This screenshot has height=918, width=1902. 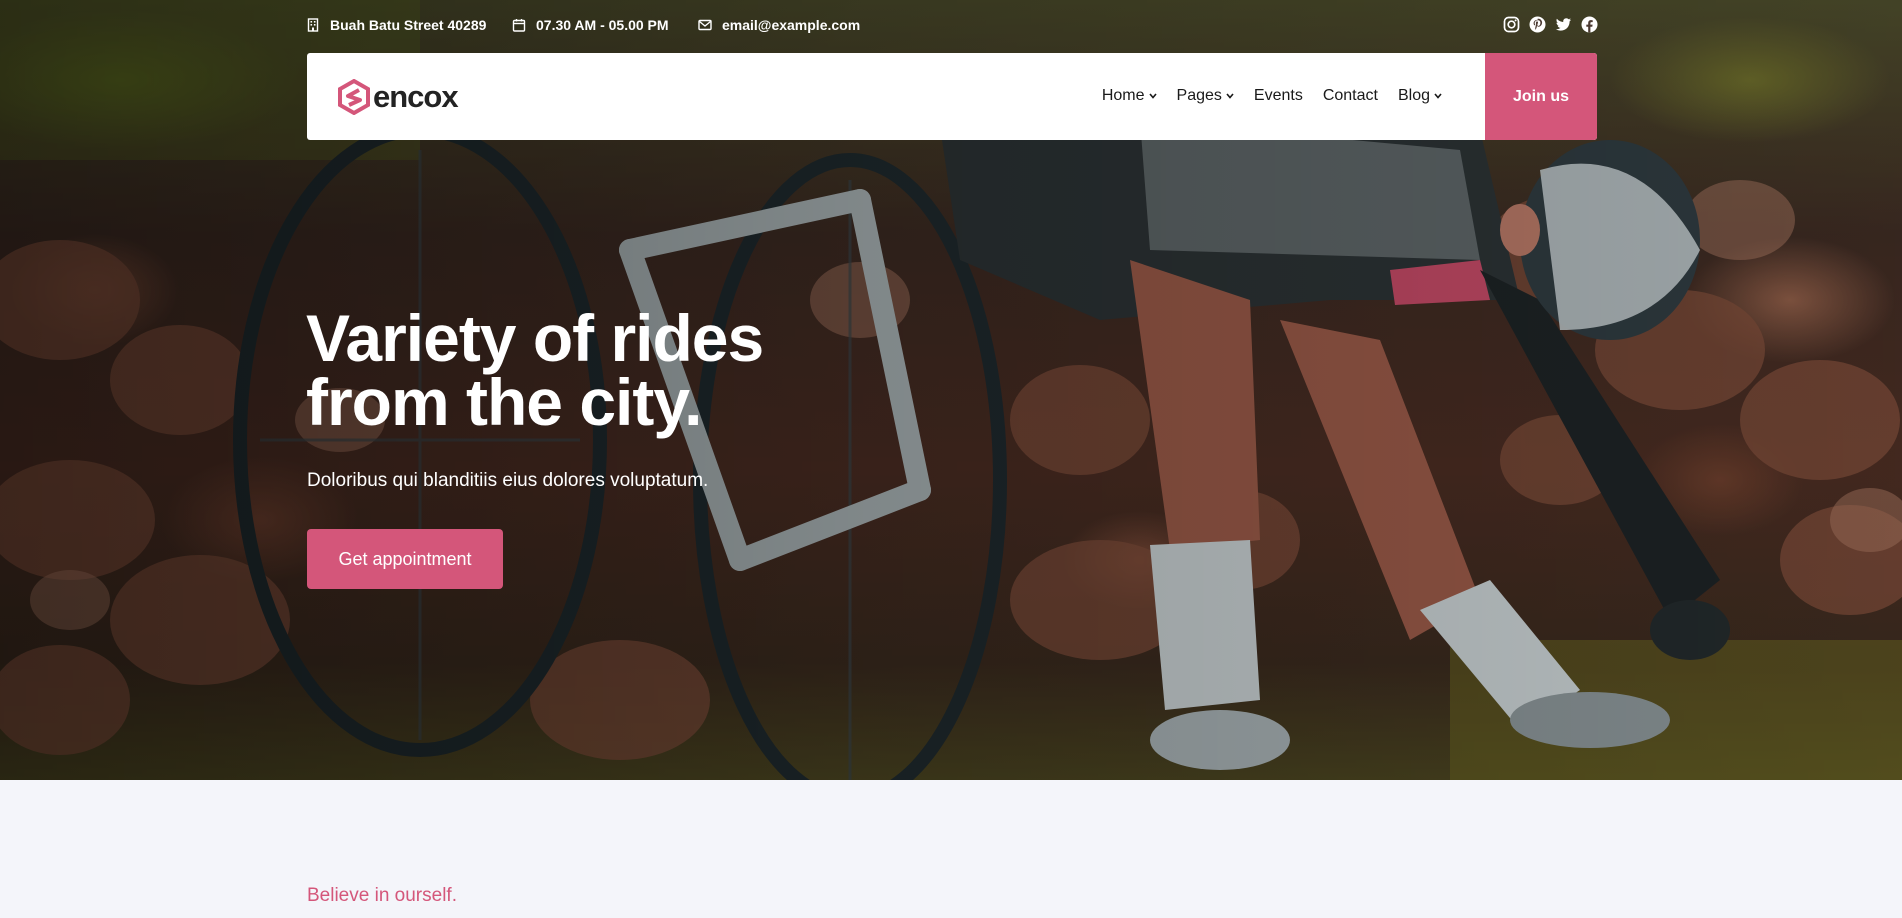 I want to click on nav-menu: Home Pages Events Contact Blog, so click(x=1272, y=96).